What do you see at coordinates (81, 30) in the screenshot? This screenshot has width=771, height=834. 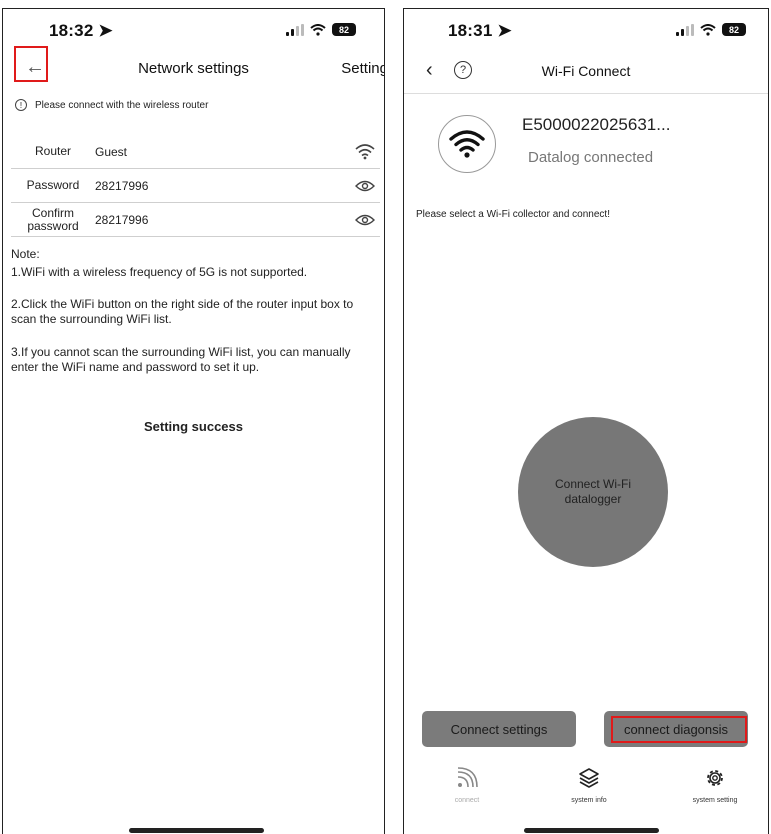 I see `status-time: 18:32 ➤` at bounding box center [81, 30].